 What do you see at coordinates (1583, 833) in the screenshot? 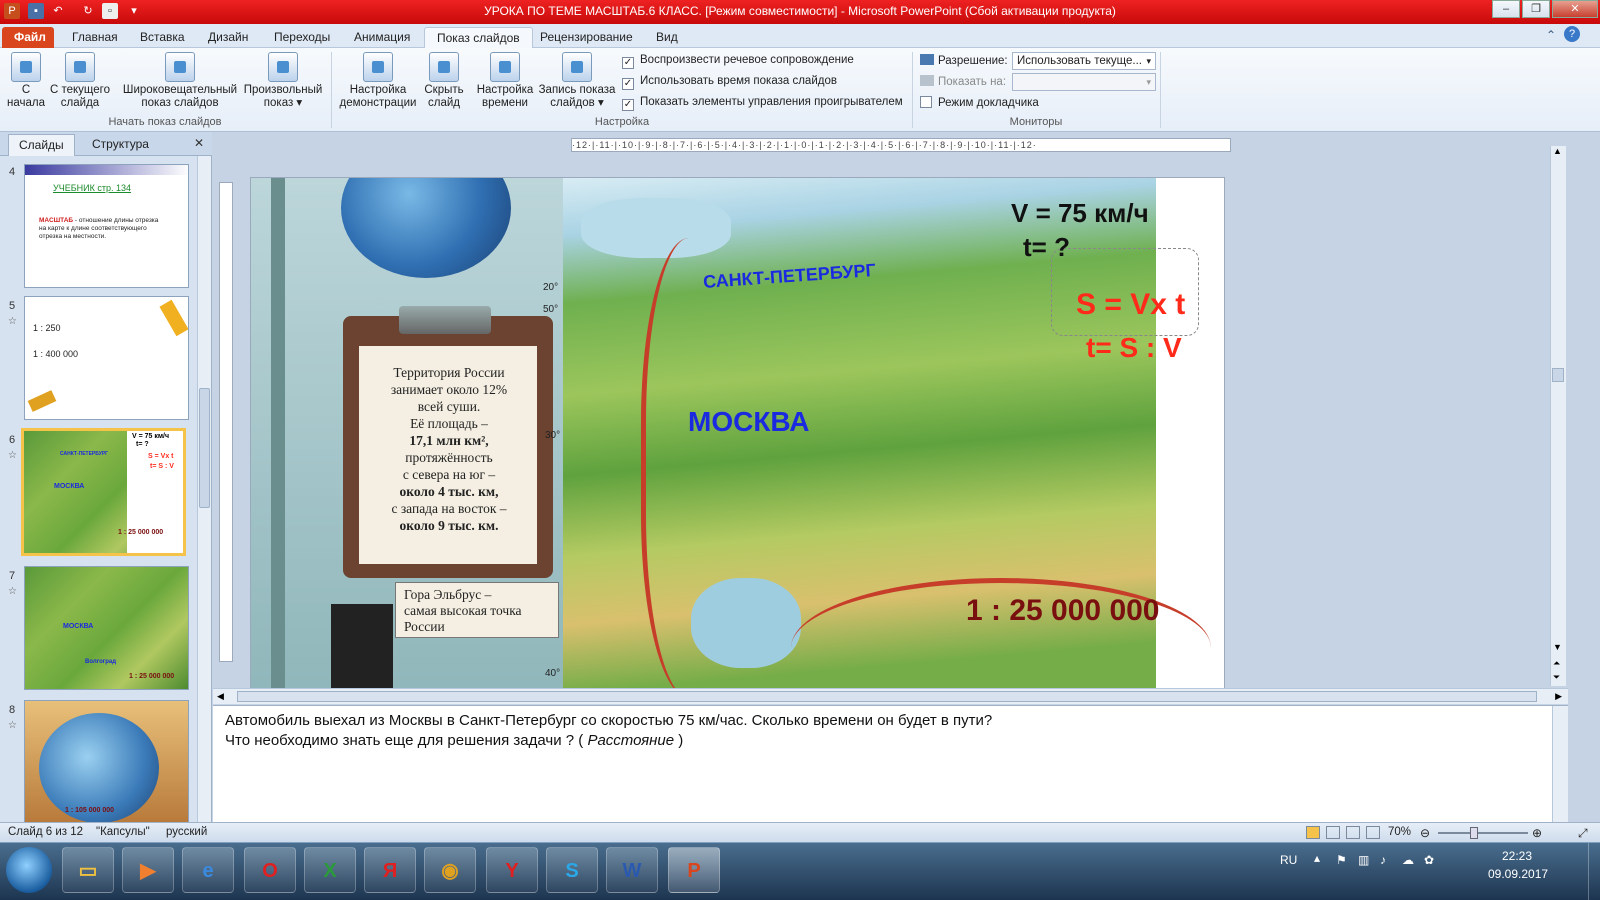
I see `fit-slide-icon: ⤢` at bounding box center [1583, 833].